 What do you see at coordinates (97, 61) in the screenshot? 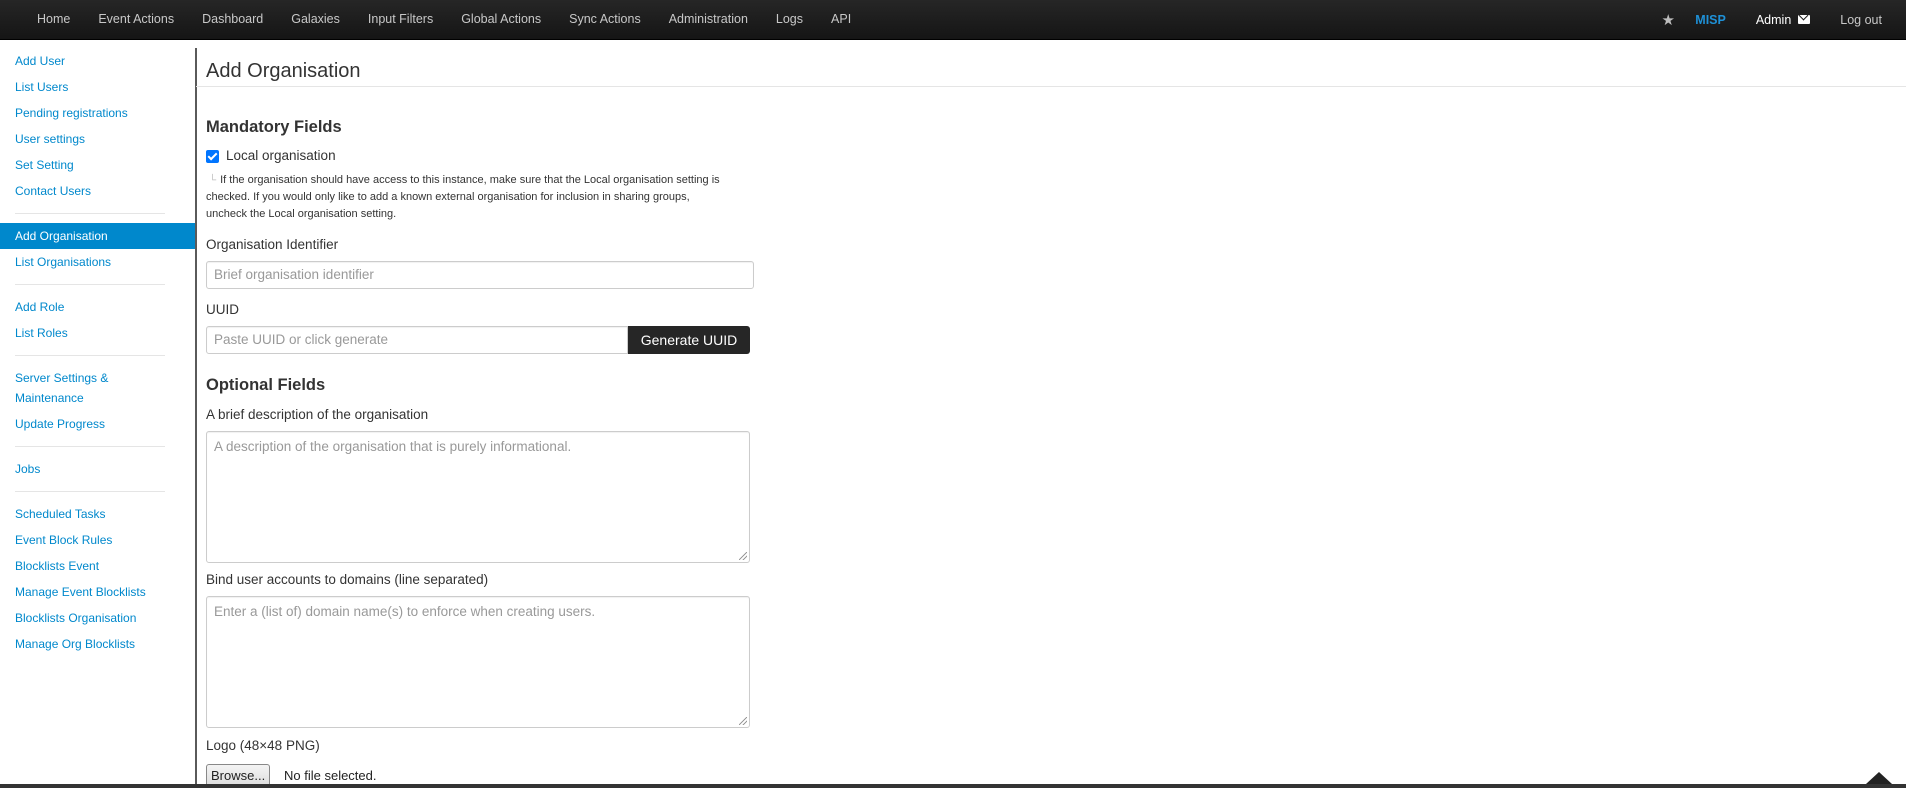
I see `sidebar-item-add-user: Add User` at bounding box center [97, 61].